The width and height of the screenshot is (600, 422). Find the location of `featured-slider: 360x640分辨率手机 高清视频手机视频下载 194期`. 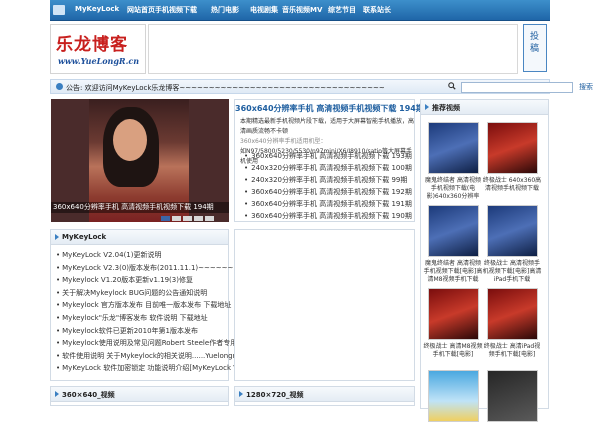

featured-slider: 360x640分辨率手机 高清视频手机视频下载 194期 is located at coordinates (140, 160).